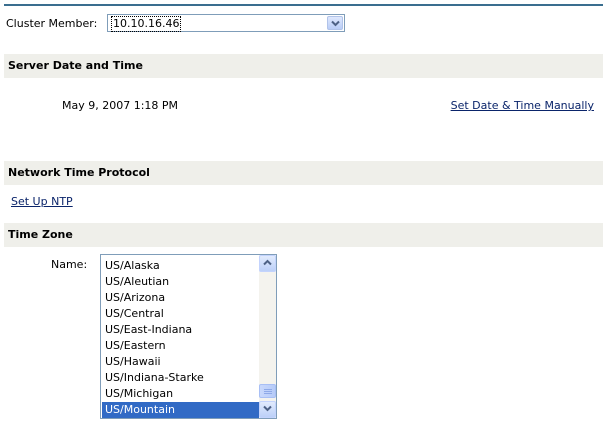 The width and height of the screenshot is (603, 425). I want to click on section-header-ntp: Network Time Protocol, so click(303, 173).